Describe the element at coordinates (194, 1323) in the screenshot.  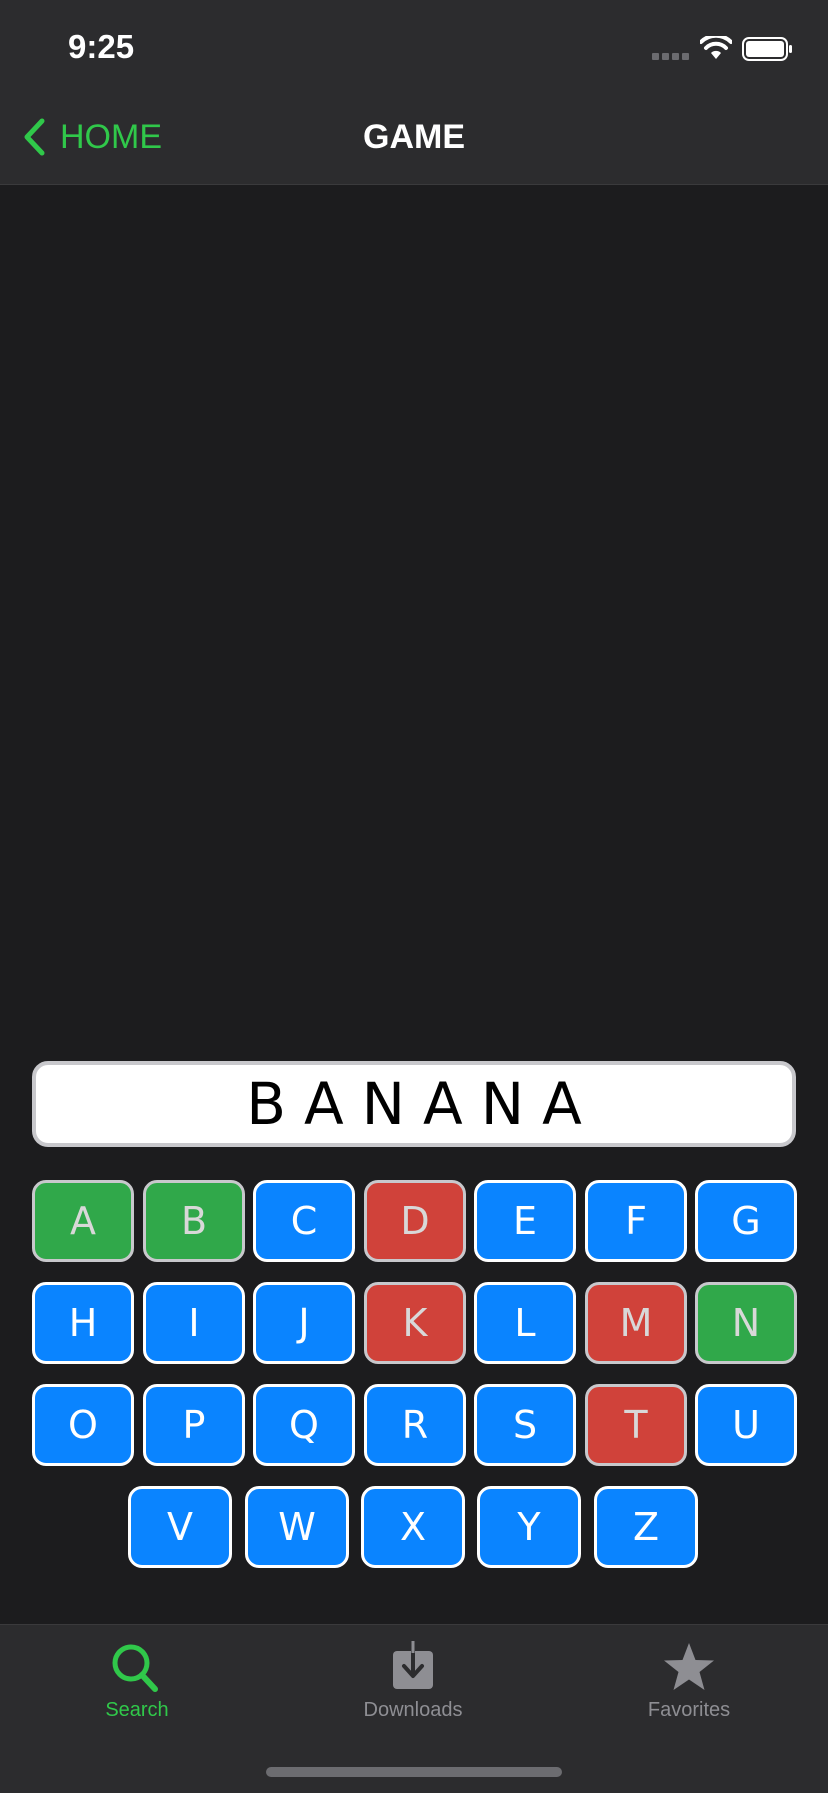
I see `letter-key-i: I` at that location.